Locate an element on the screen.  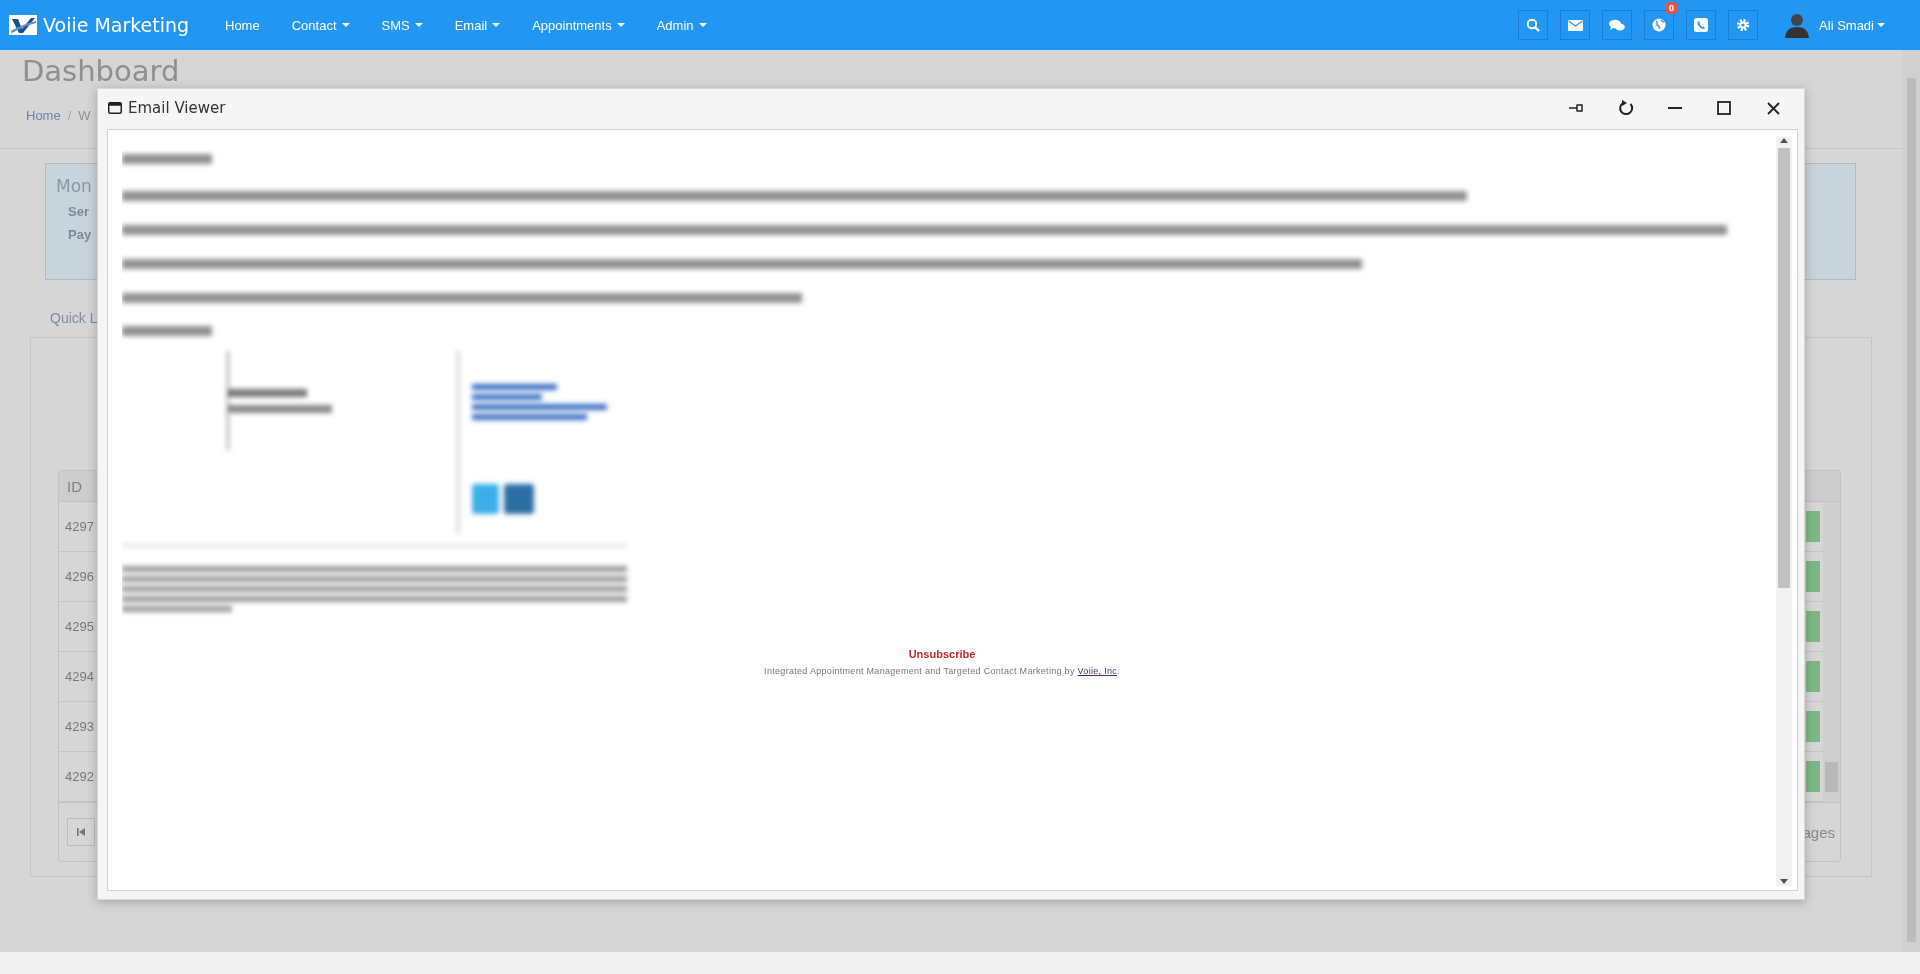
user-avatar-icon is located at coordinates (1797, 25).